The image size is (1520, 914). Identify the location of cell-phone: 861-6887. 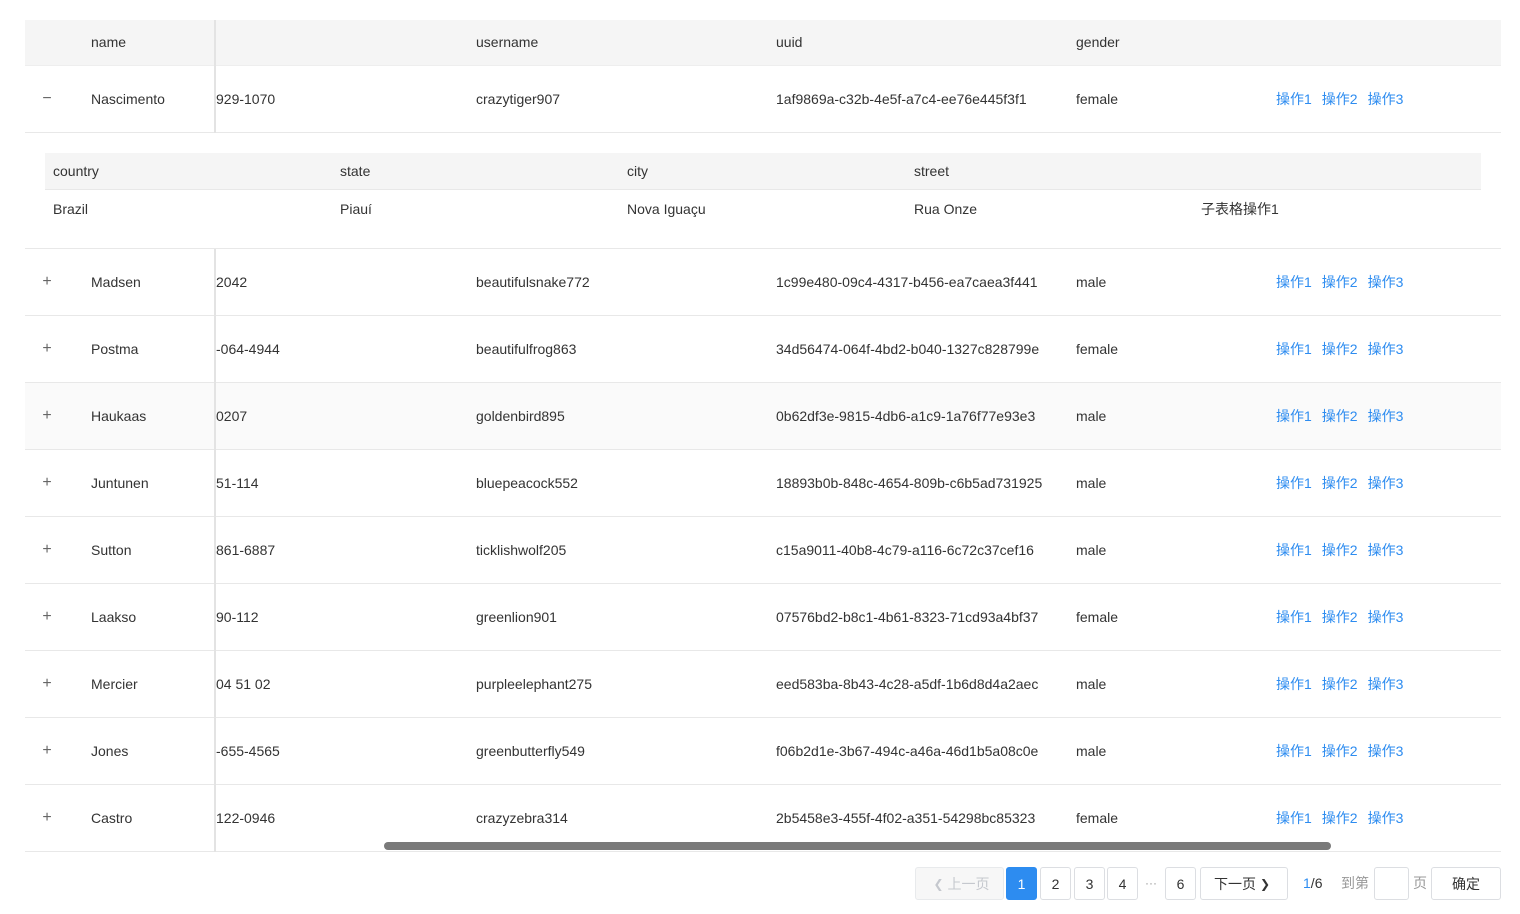
(246, 550).